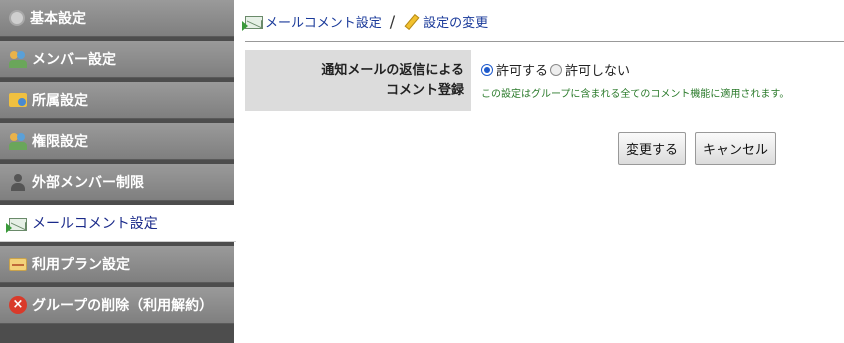 The height and width of the screenshot is (343, 844). I want to click on pencil-icon, so click(411, 22).